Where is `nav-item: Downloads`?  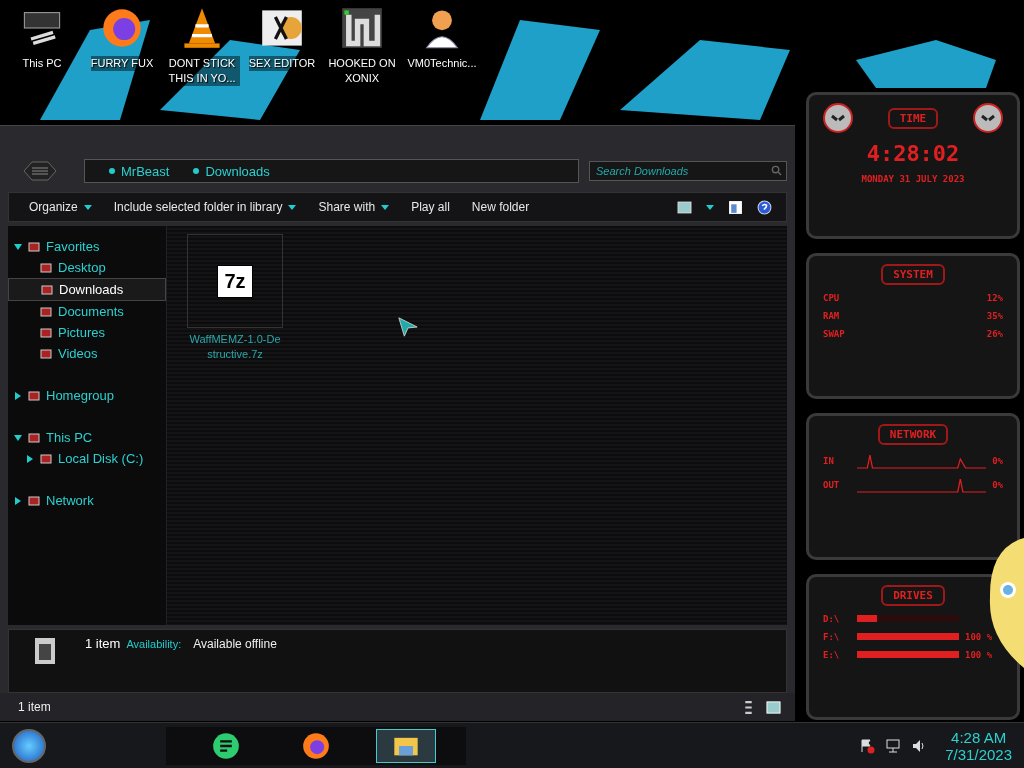
nav-item: Downloads is located at coordinates (87, 289).